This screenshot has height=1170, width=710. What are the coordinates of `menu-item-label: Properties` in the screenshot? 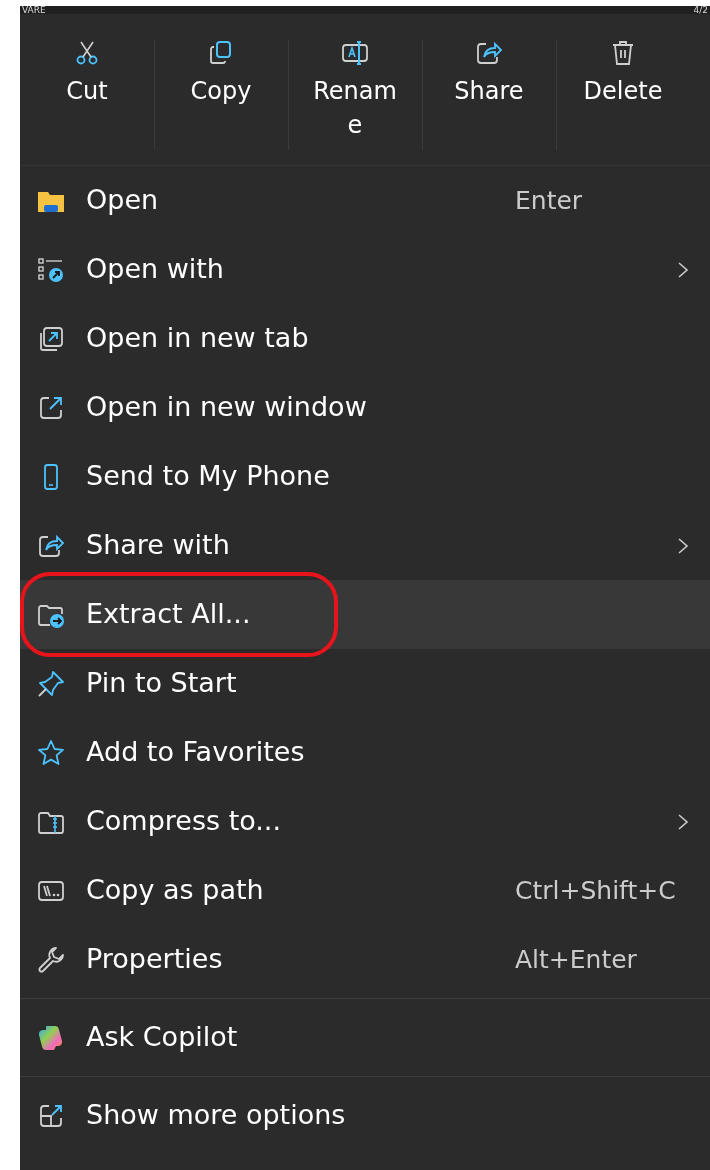 It's located at (155, 959).